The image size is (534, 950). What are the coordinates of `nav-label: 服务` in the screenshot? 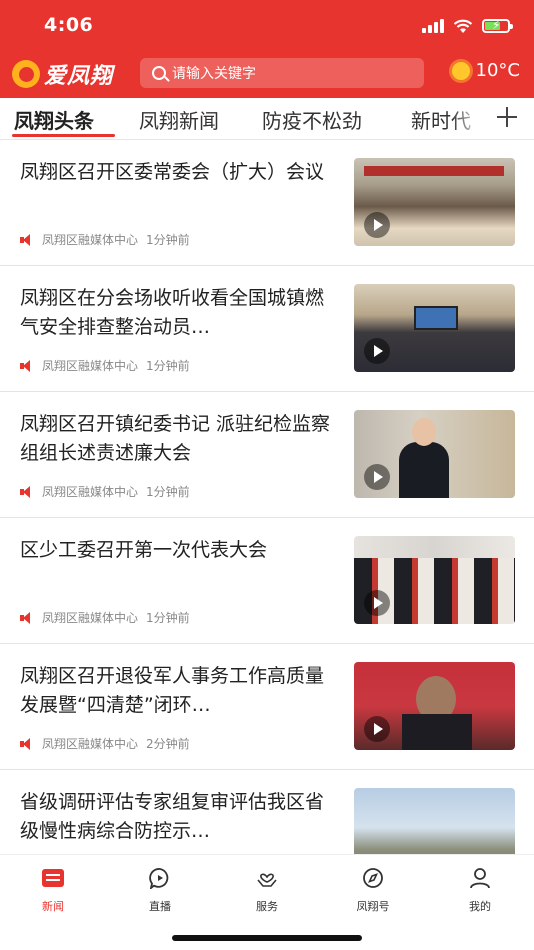 It's located at (267, 906).